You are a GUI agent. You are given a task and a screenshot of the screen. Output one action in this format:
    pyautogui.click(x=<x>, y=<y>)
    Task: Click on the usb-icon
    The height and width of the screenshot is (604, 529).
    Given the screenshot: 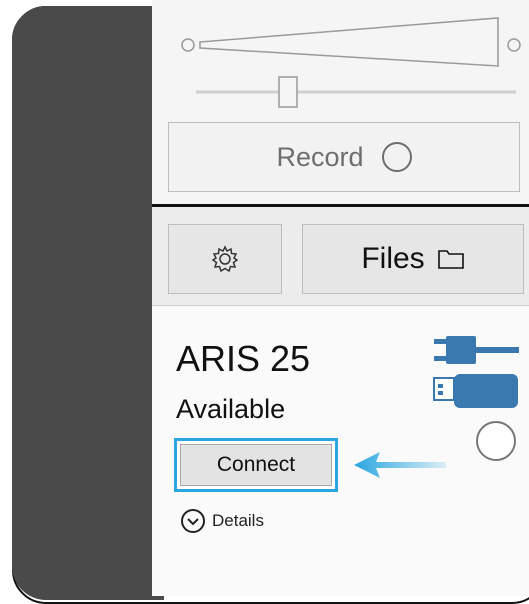 What is the action you would take?
    pyautogui.click(x=475, y=391)
    